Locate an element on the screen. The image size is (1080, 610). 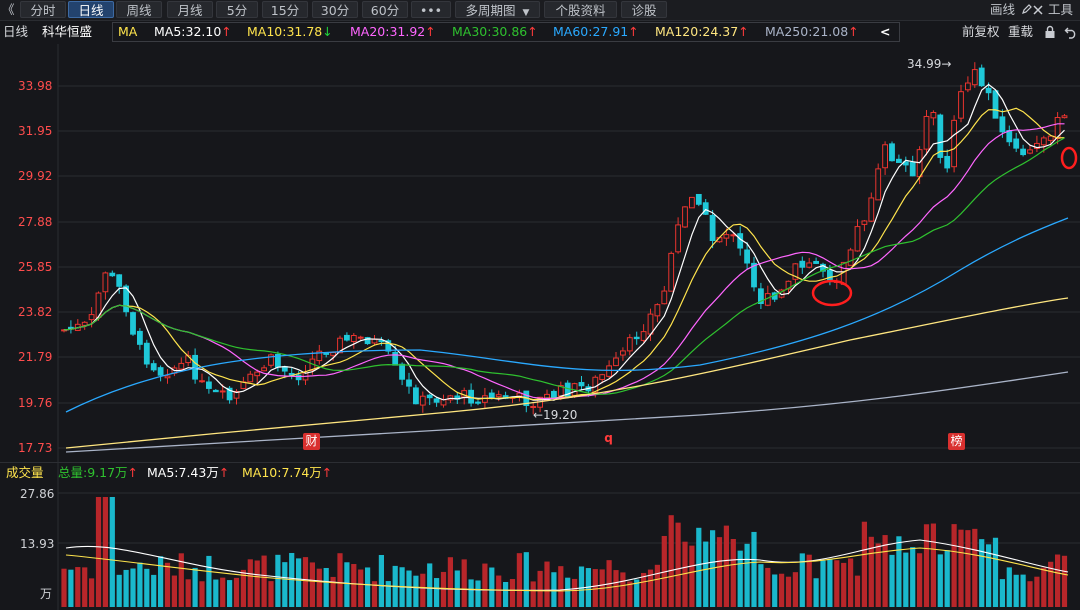
high-price-marker: 34.99→ is located at coordinates (929, 64).